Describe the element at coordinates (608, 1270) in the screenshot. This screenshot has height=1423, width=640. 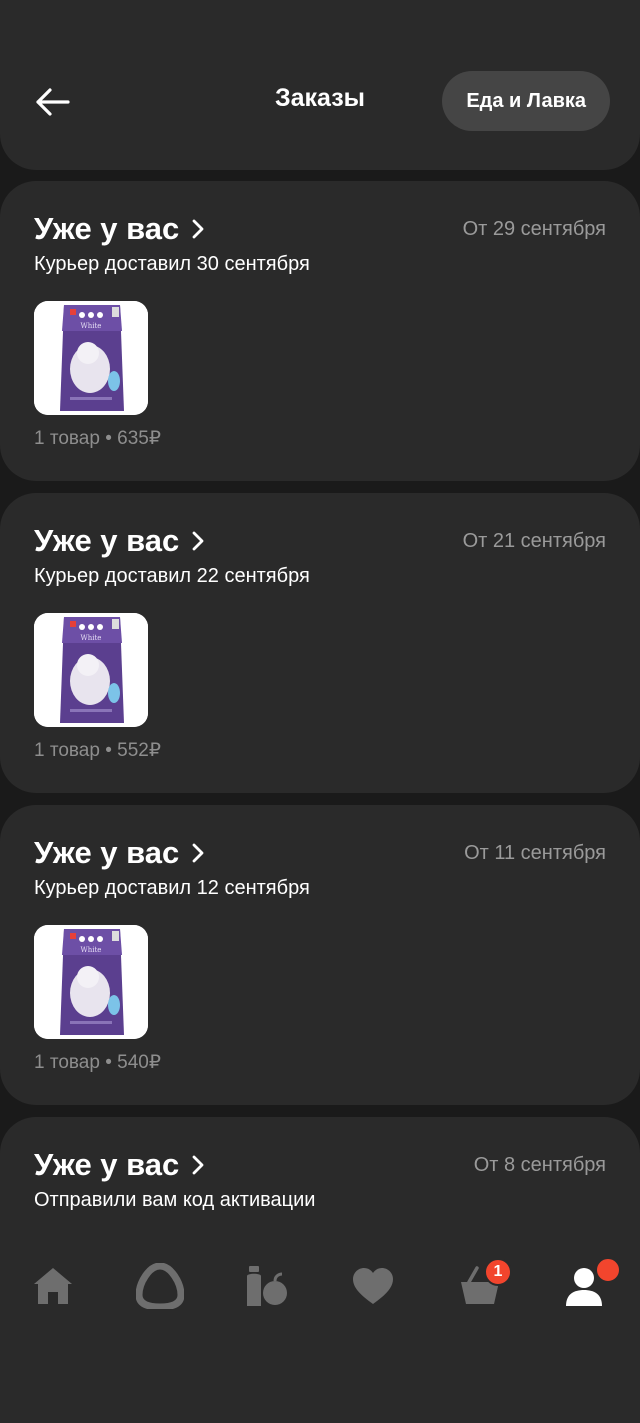
I see `notification-dot` at that location.